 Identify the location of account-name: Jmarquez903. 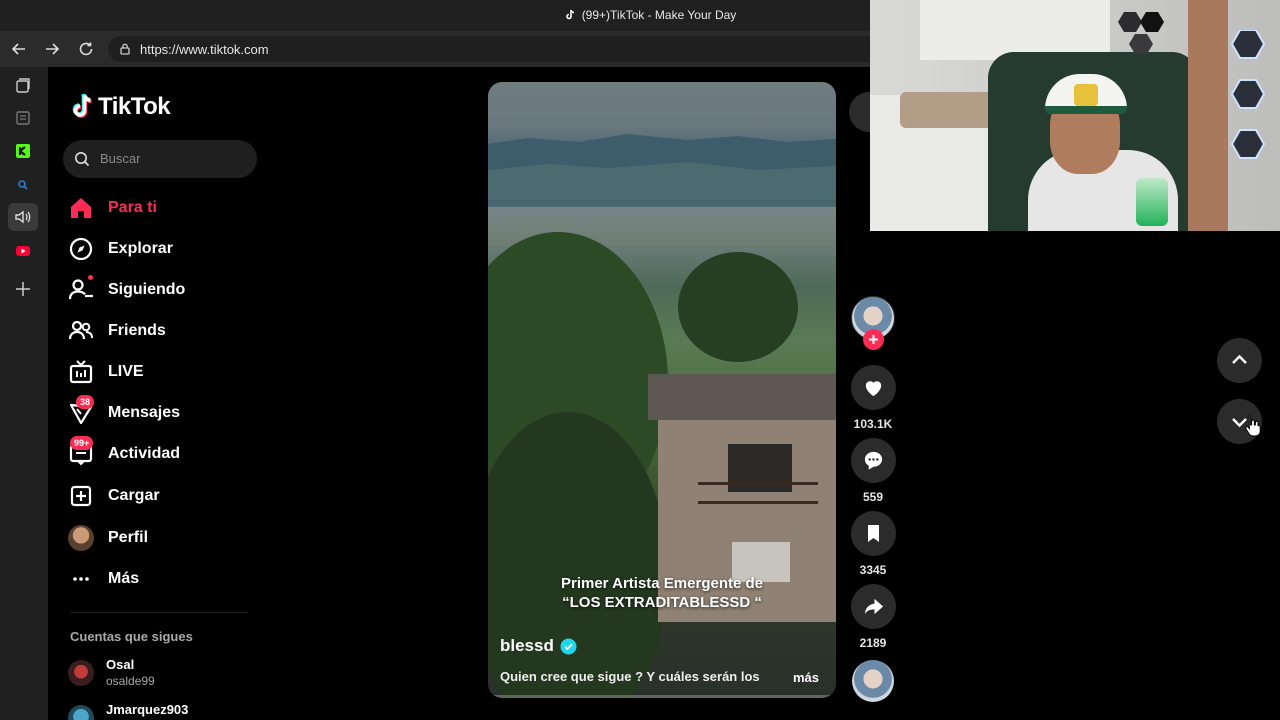
(147, 709).